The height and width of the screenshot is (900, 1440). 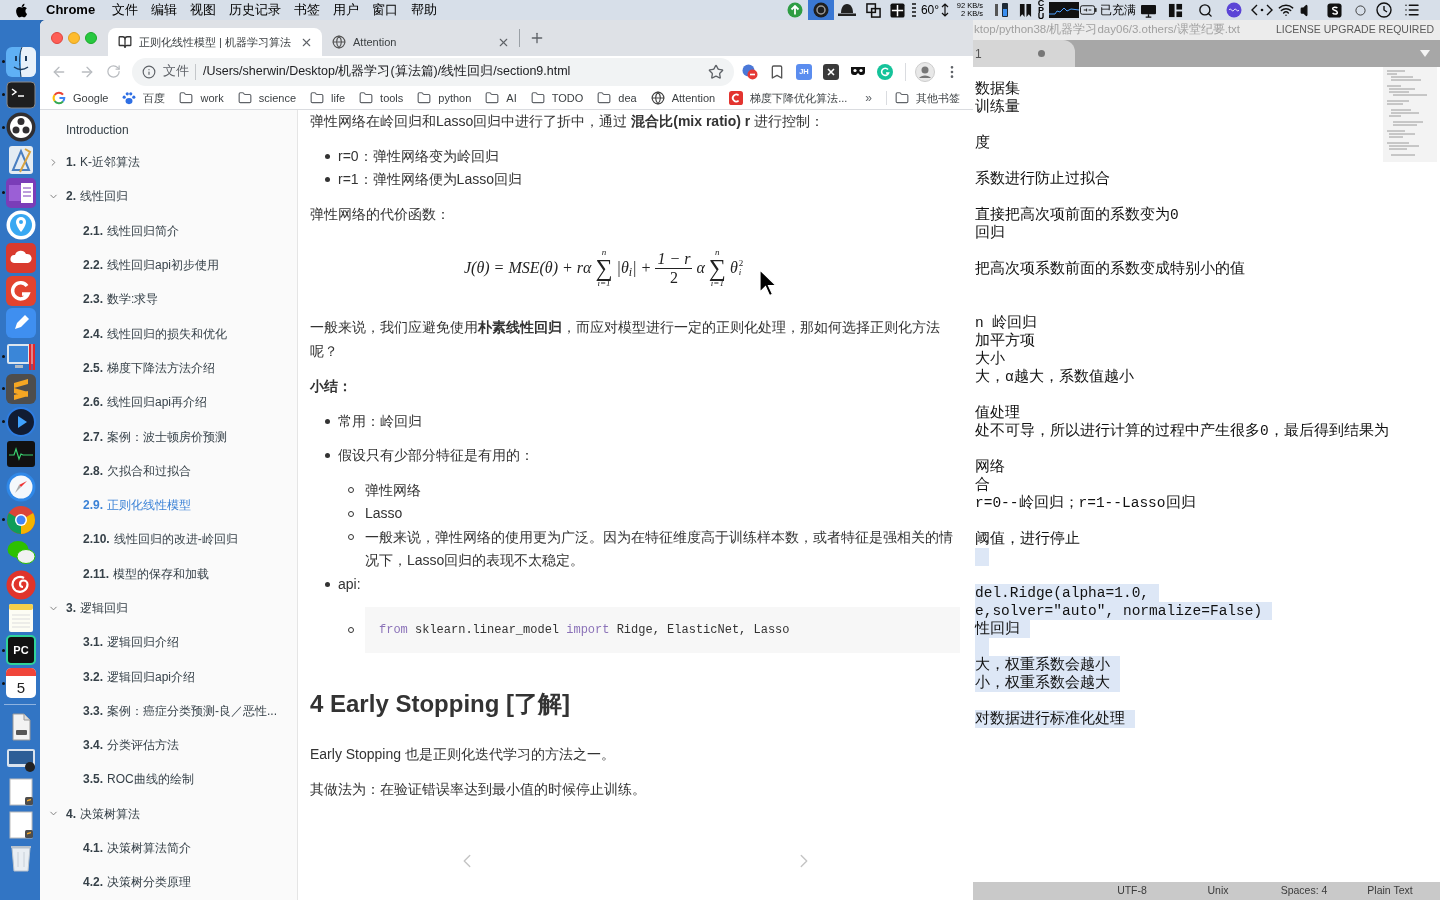 I want to click on battery-icon, so click(x=1088, y=10).